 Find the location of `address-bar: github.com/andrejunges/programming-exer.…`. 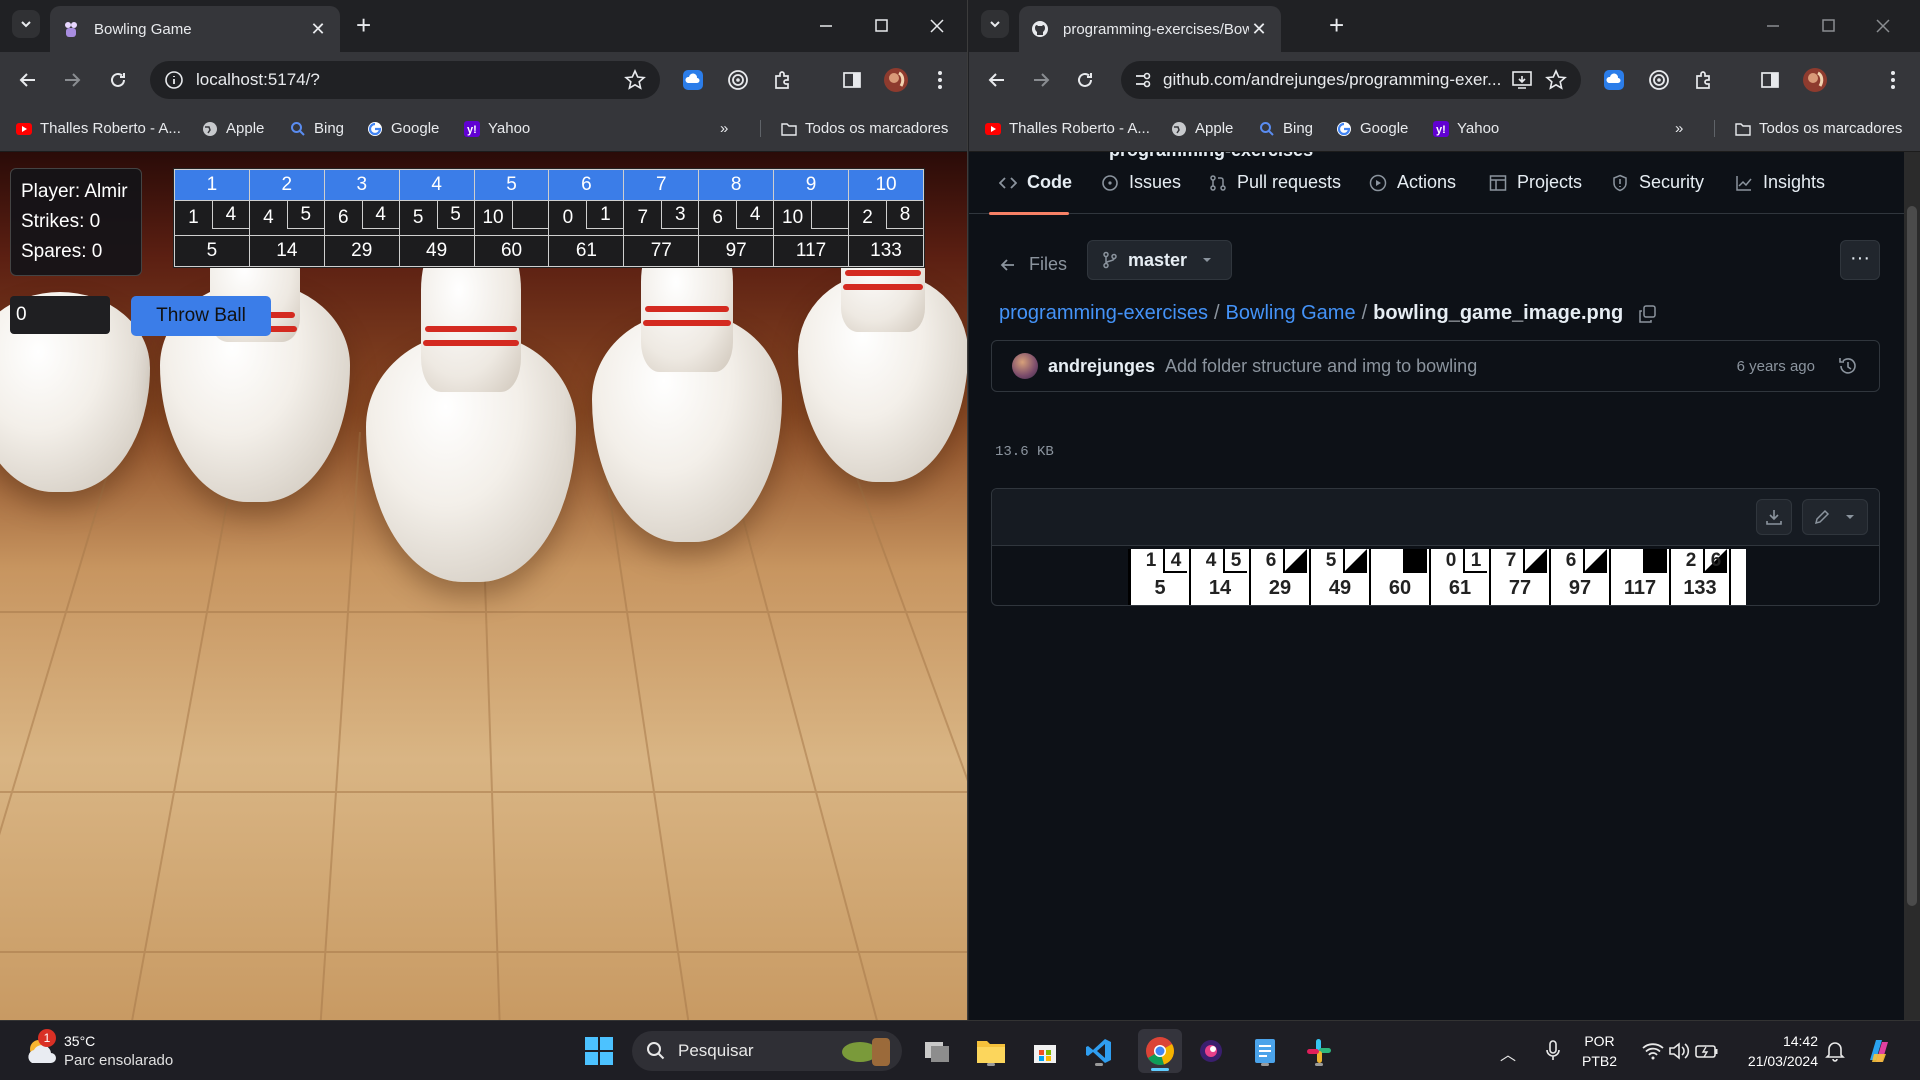

address-bar: github.com/andrejunges/programming-exer.… is located at coordinates (1351, 80).